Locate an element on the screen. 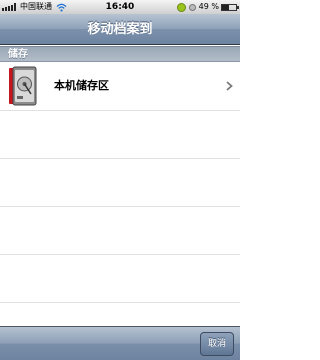 The width and height of the screenshot is (320, 360). battery-percentage: 49 % is located at coordinates (208, 6).